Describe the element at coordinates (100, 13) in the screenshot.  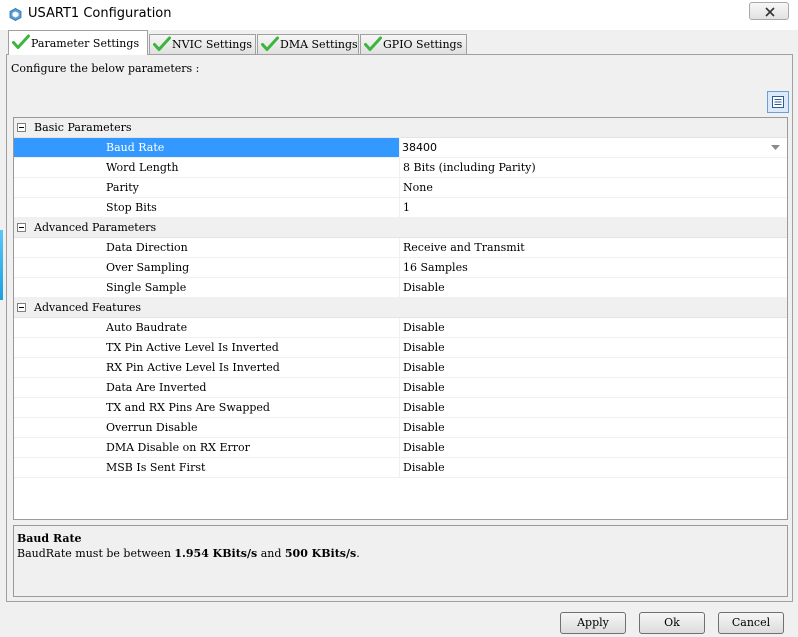
I see `window-title: USART1 Configuration` at that location.